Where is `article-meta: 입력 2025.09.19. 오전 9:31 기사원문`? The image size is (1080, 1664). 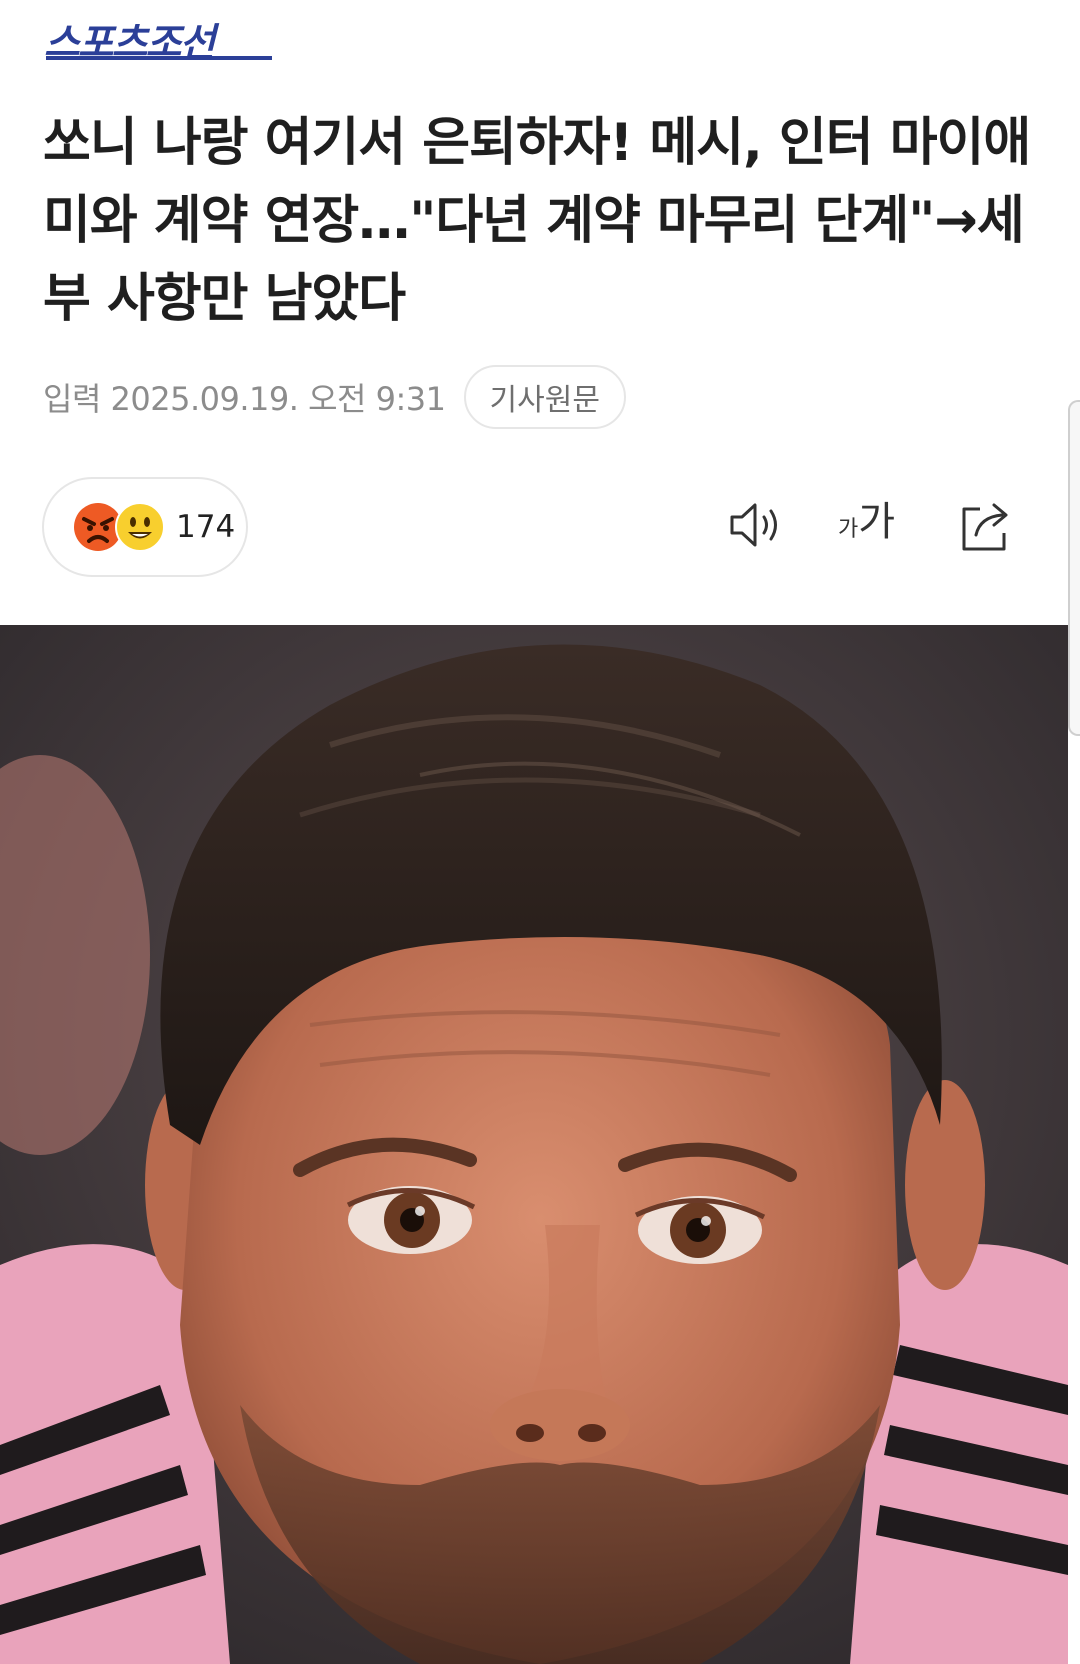
article-meta: 입력 2025.09.19. 오전 9:31 기사원문 is located at coordinates (334, 397).